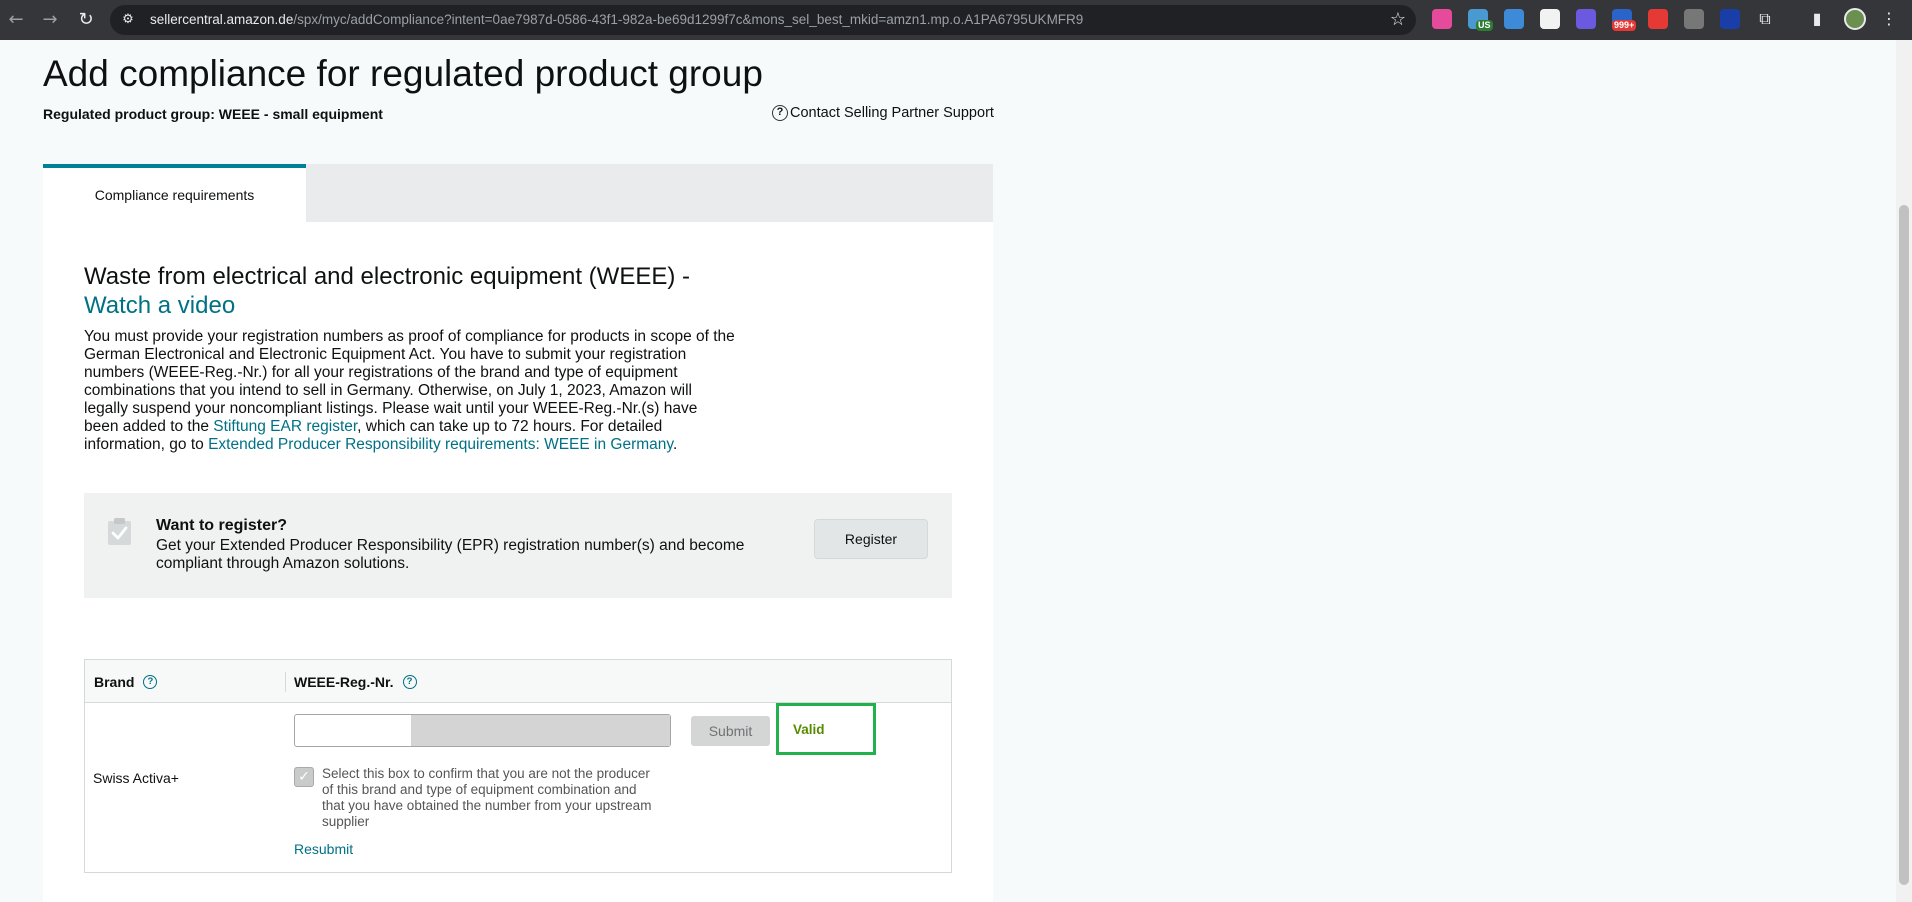 The image size is (1912, 902). What do you see at coordinates (730, 731) in the screenshot?
I see `submit-button: Submit` at bounding box center [730, 731].